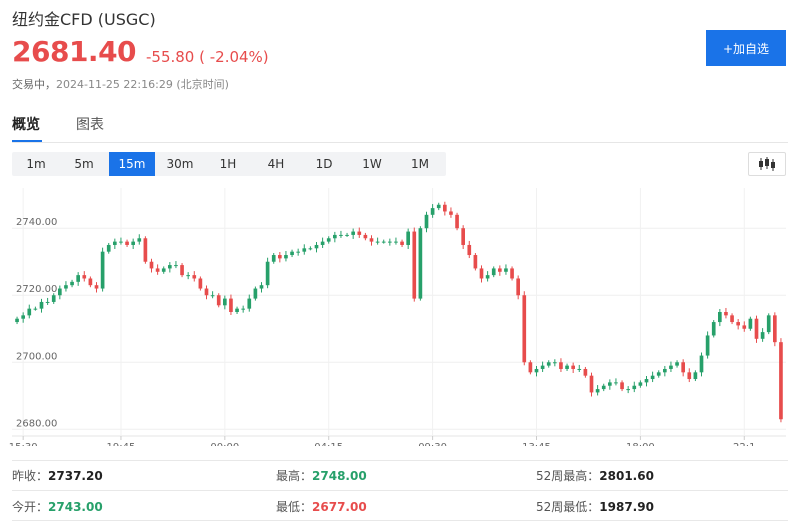 This screenshot has height=526, width=800. What do you see at coordinates (744, 444) in the screenshot?
I see `x-tick-label: 22:1` at bounding box center [744, 444].